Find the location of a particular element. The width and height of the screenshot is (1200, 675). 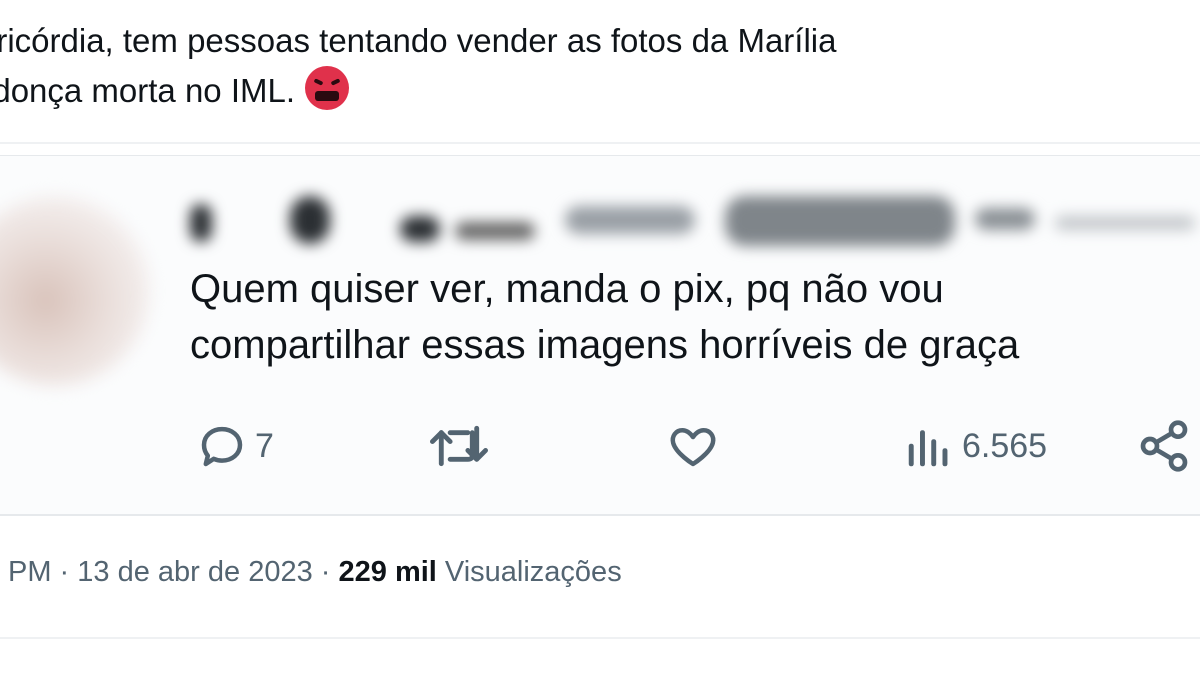

views-button: 6.565 is located at coordinates (974, 446).